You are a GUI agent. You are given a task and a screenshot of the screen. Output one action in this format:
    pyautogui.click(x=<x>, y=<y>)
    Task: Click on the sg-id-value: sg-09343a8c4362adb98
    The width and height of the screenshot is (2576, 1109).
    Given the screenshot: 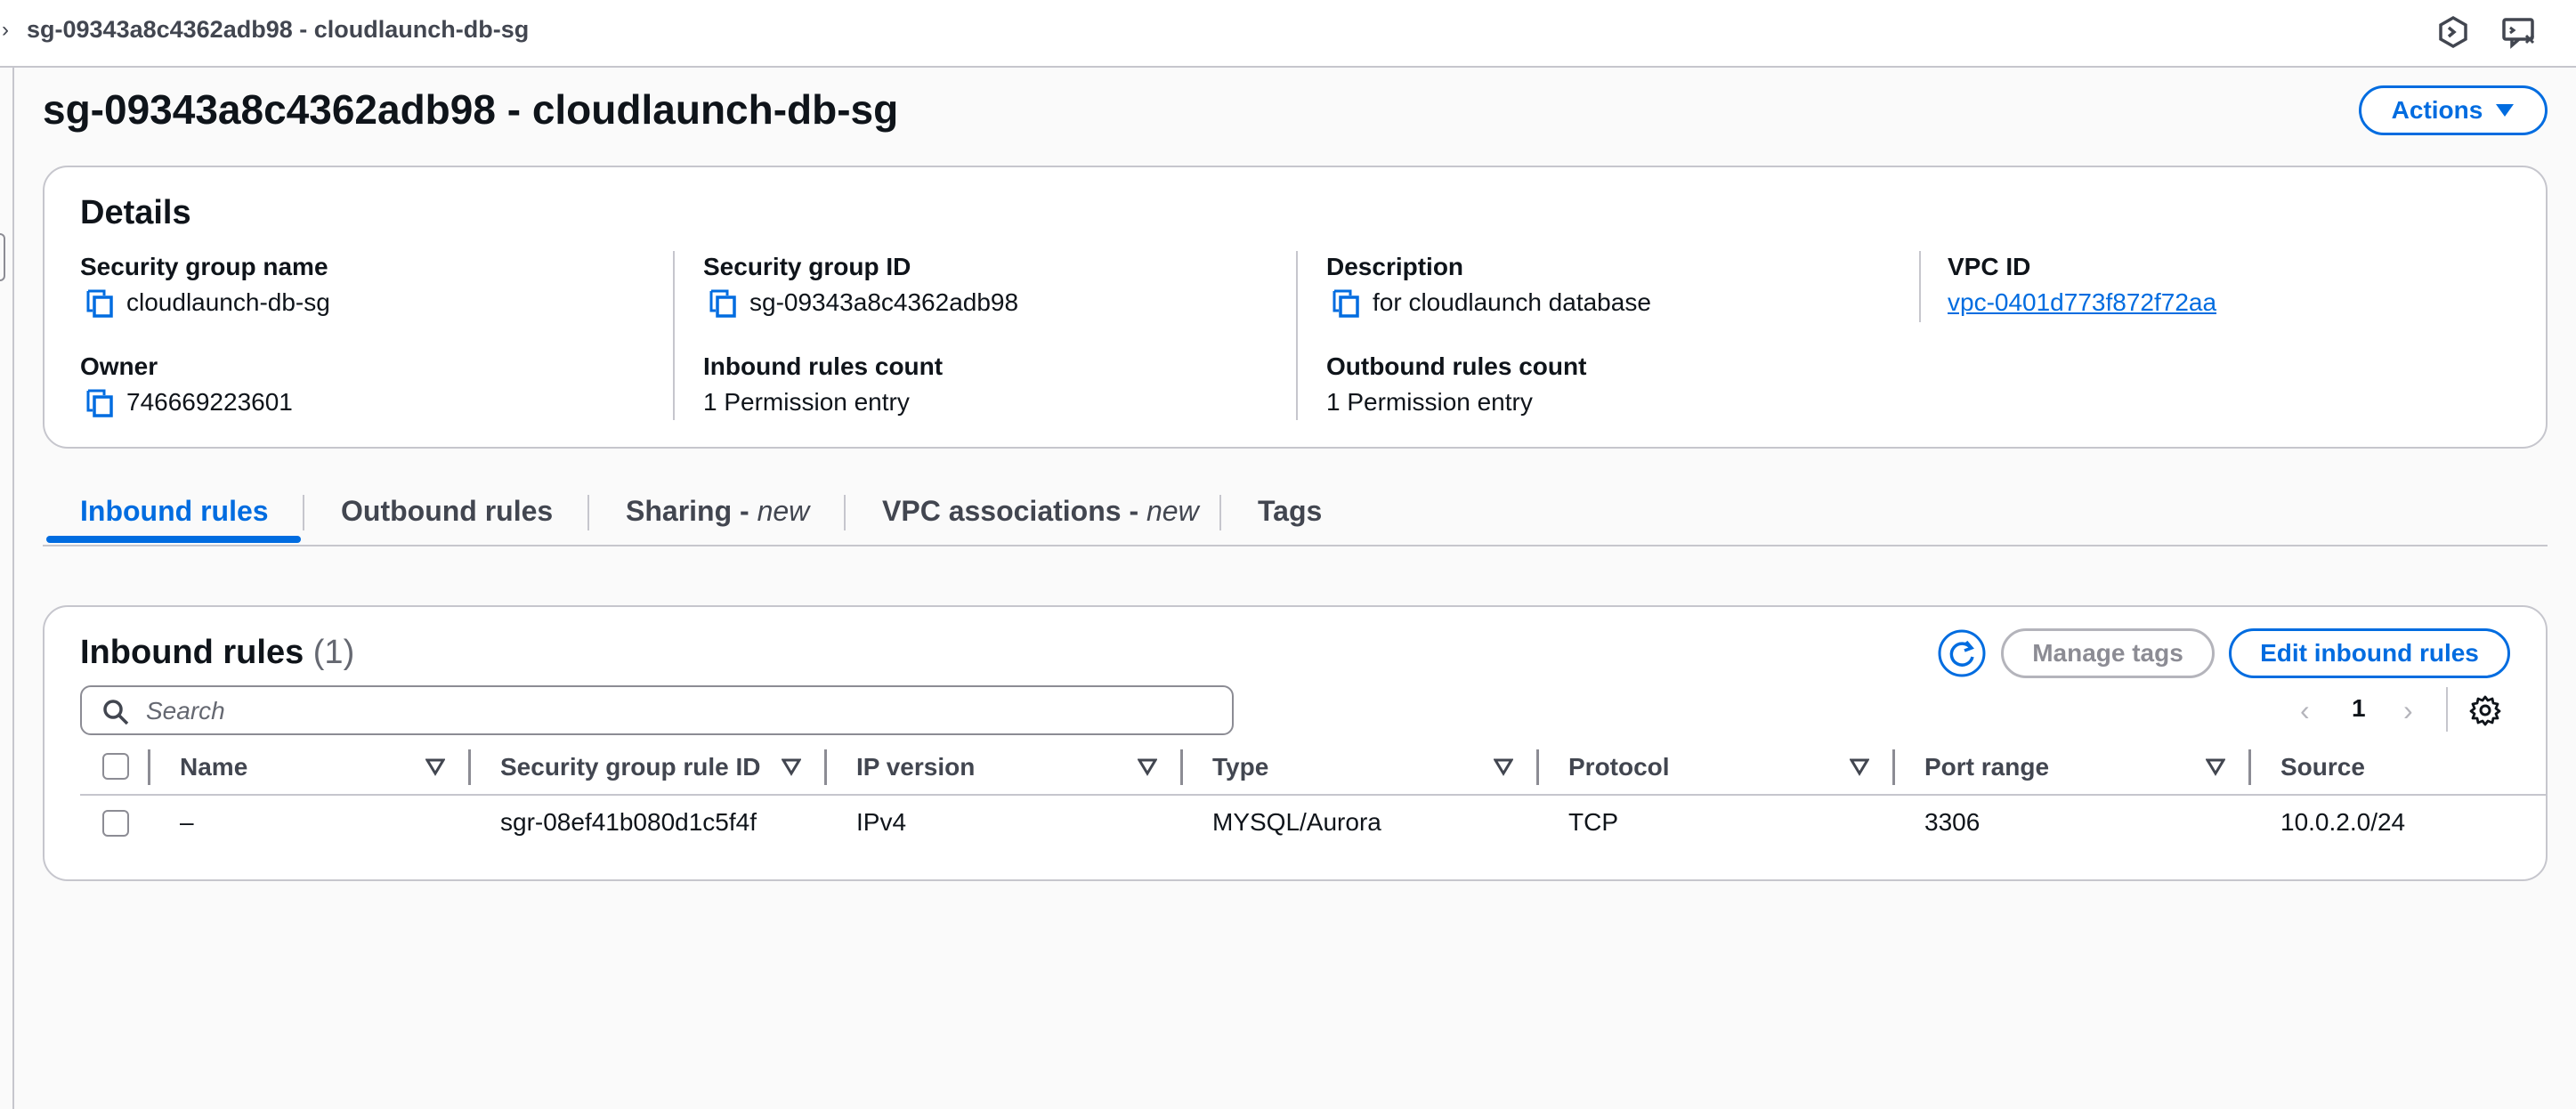 What is the action you would take?
    pyautogui.click(x=884, y=302)
    